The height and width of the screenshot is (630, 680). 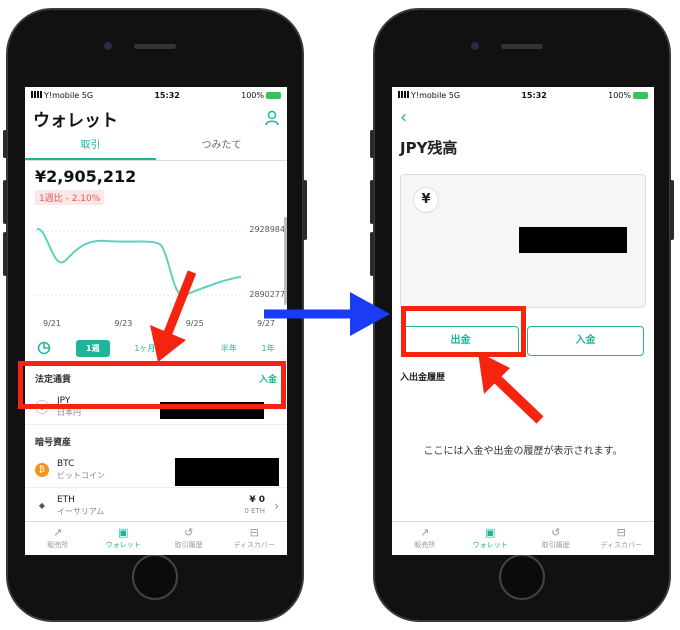 I want to click on chart-line, so click(x=139, y=262).